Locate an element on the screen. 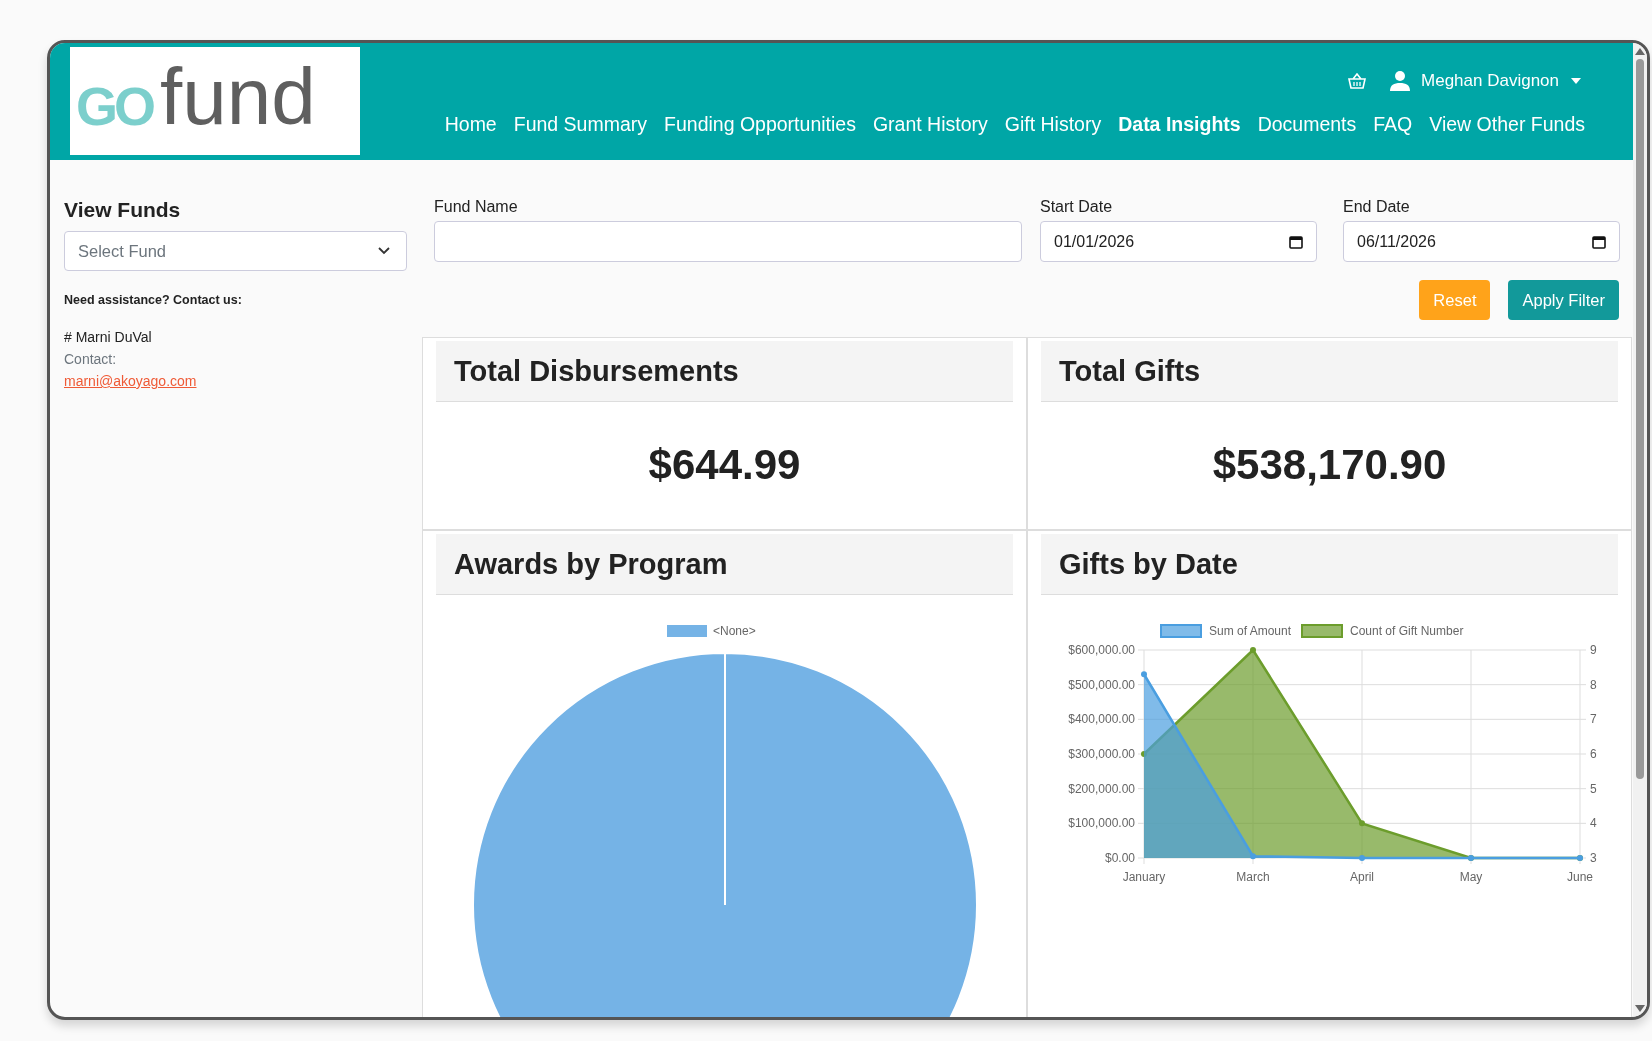 The image size is (1652, 1041). nav-link: View Other Funds is located at coordinates (1507, 124).